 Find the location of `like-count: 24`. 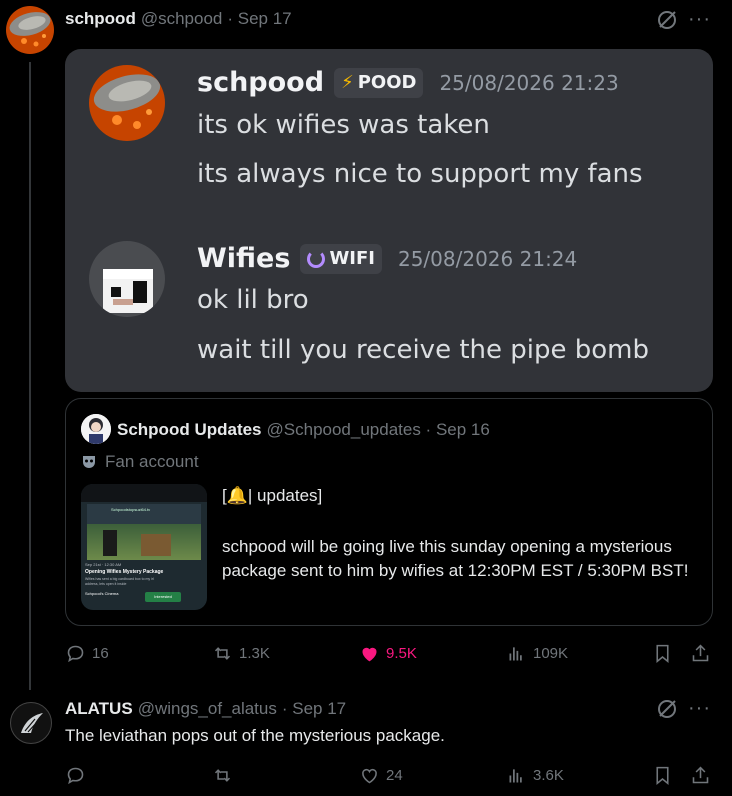

like-count: 24 is located at coordinates (394, 775).